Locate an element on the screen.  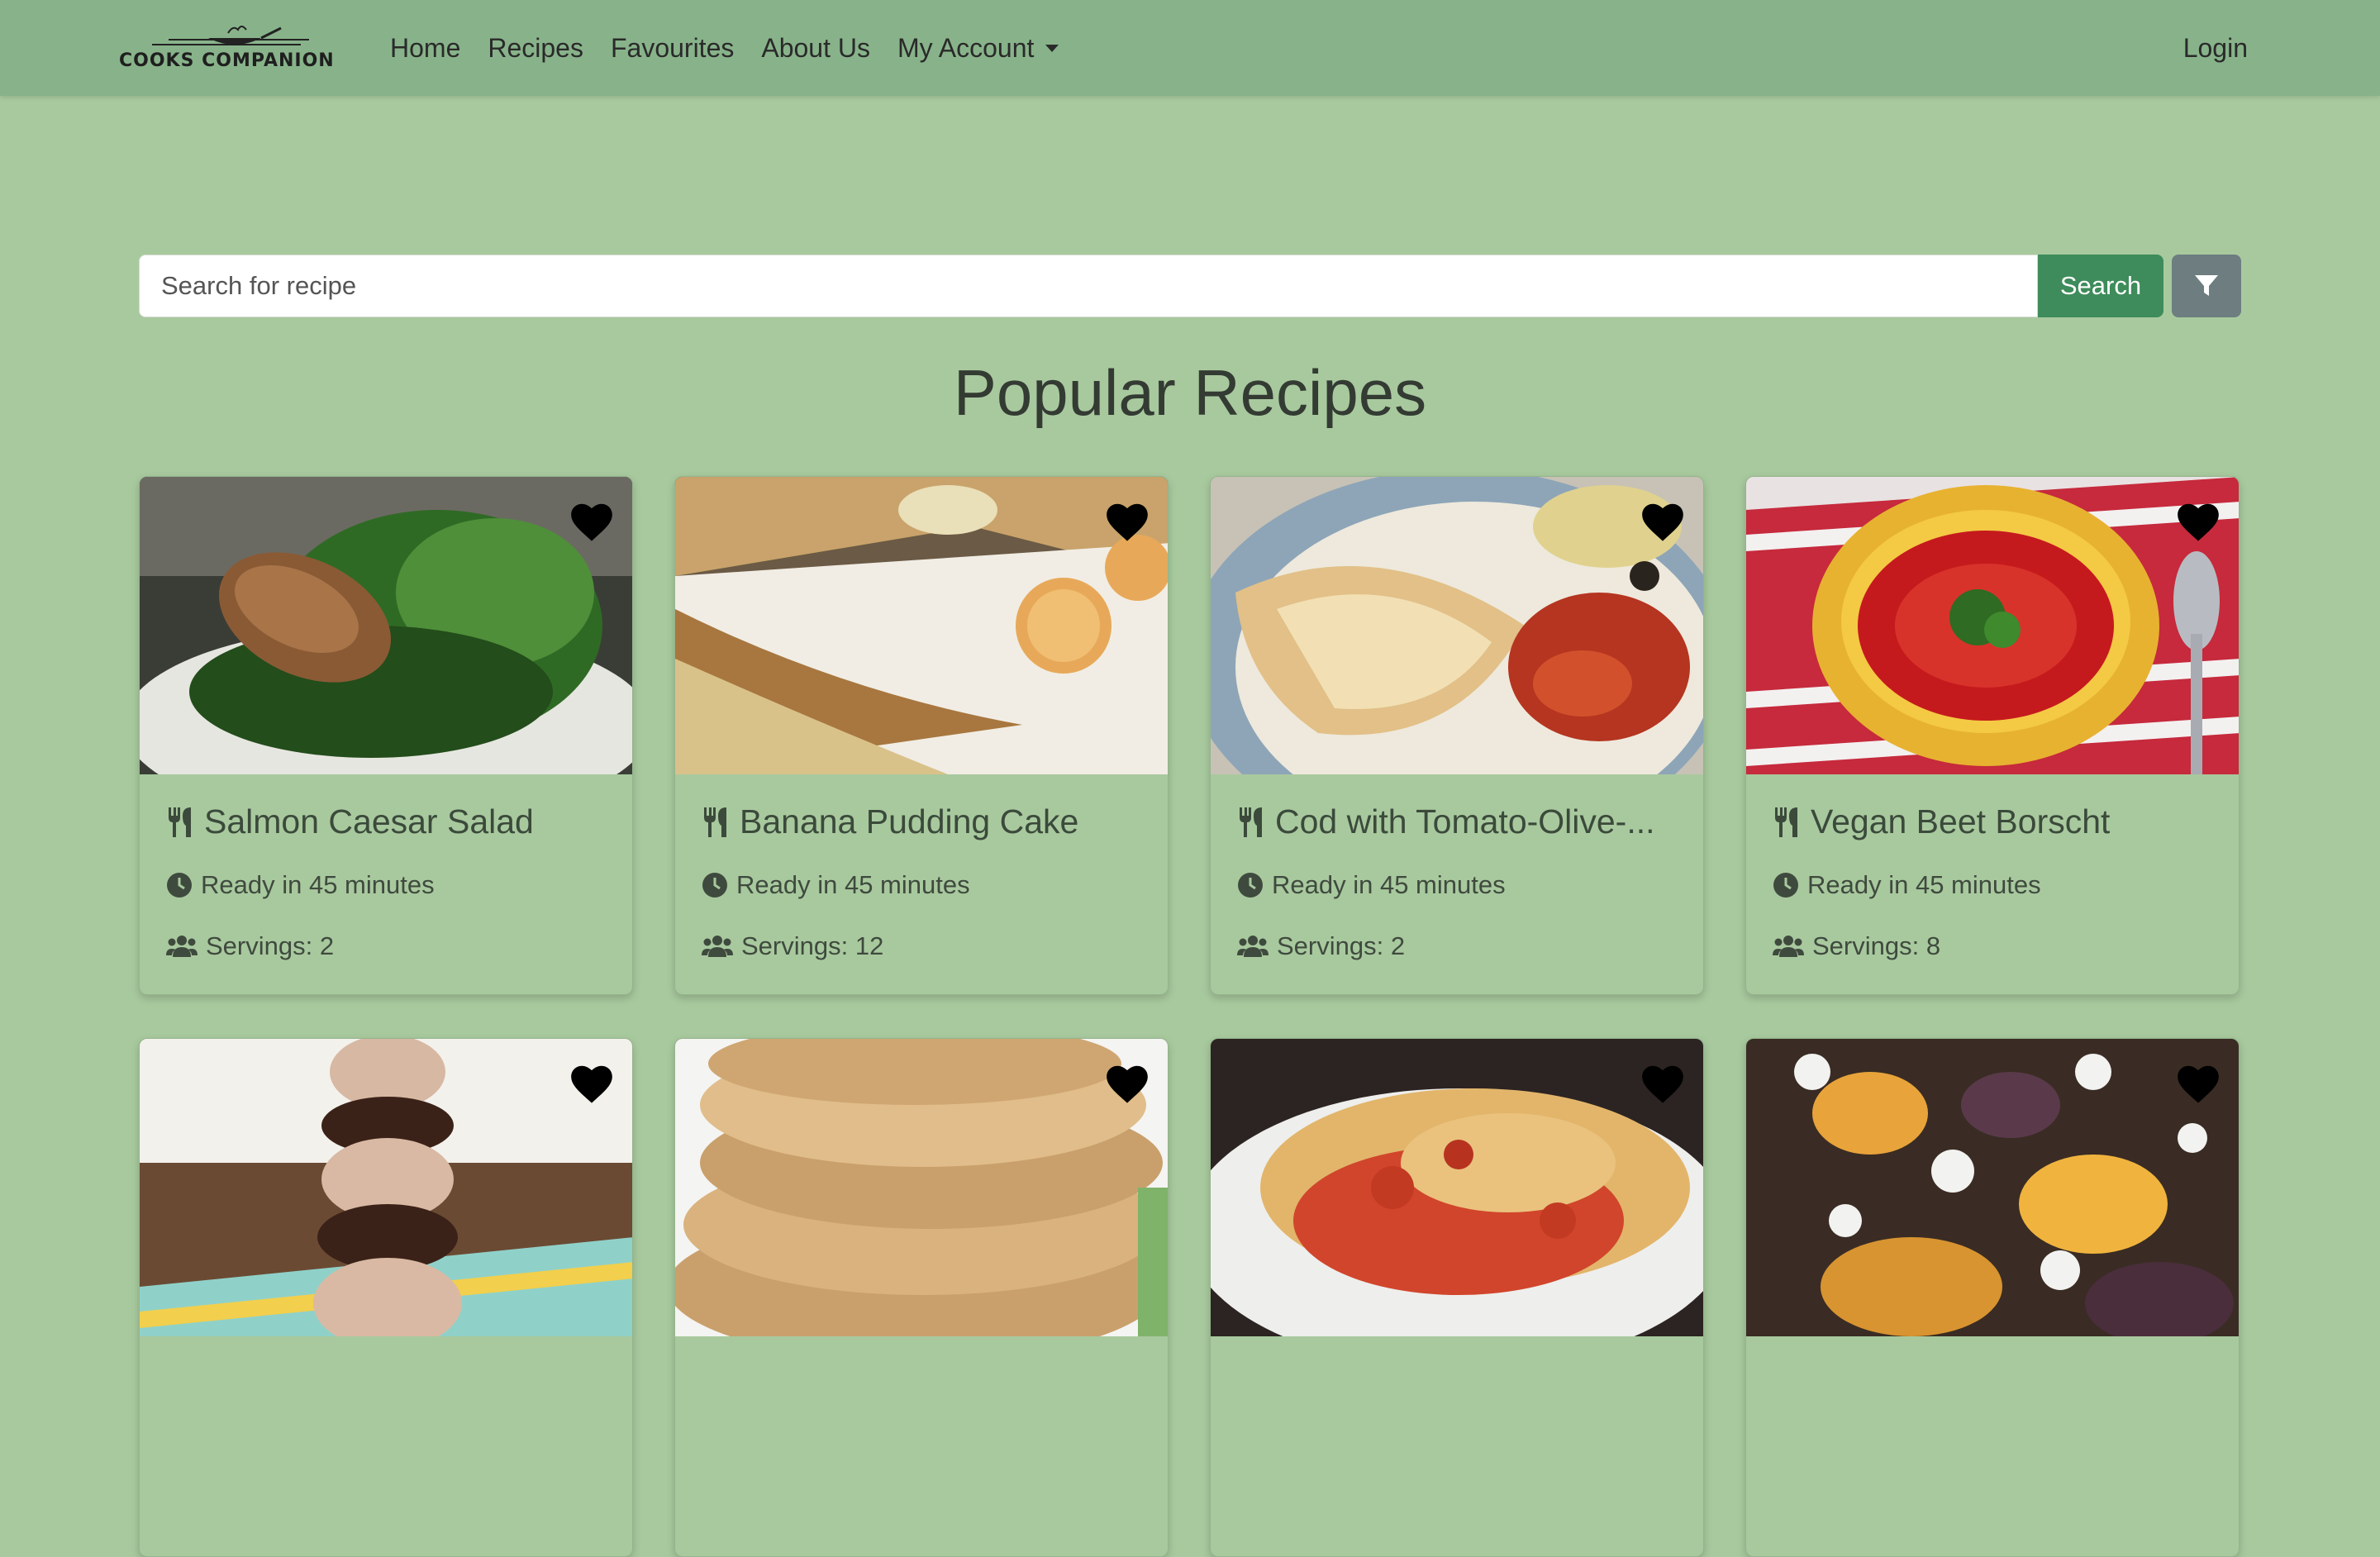
nav-about-us: About Us is located at coordinates (815, 48).